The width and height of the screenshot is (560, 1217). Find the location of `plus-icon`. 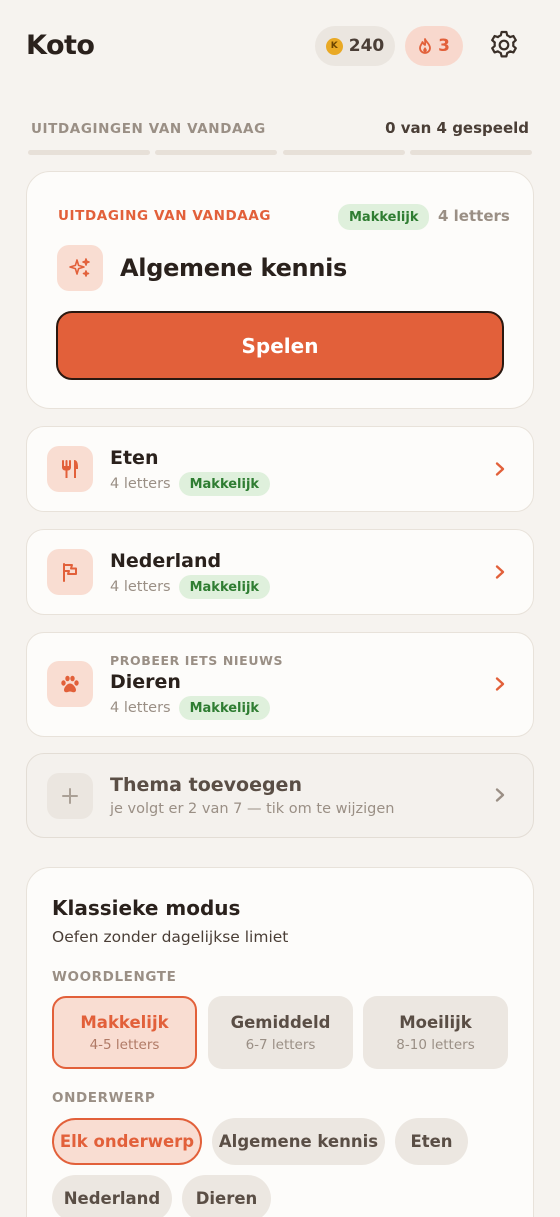

plus-icon is located at coordinates (70, 796).